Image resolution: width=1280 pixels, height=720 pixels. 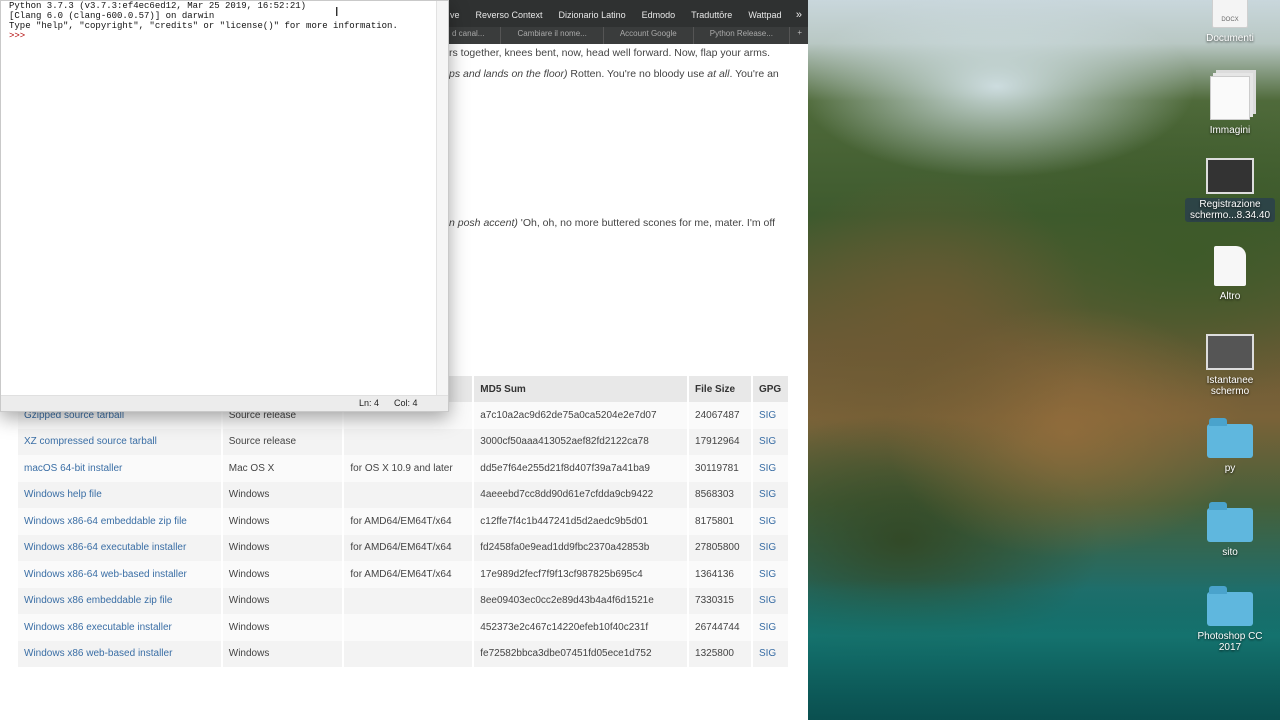 What do you see at coordinates (105, 547) in the screenshot?
I see `file-link: Windows x86-64 executable installer` at bounding box center [105, 547].